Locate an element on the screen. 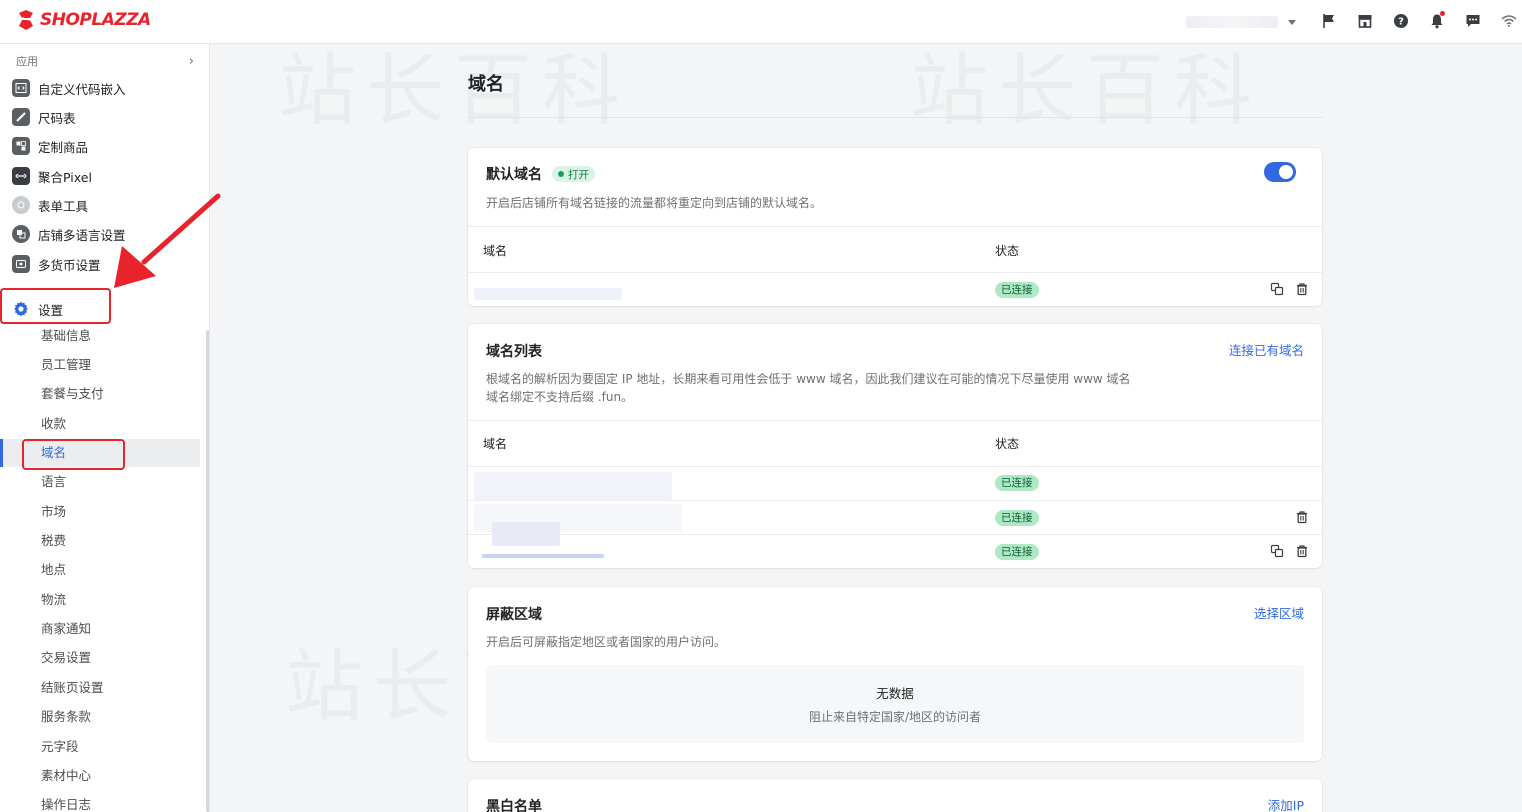 This screenshot has width=1522, height=812. empty-state-subtitle: 阻止来自特定国家/地区的访问者 is located at coordinates (895, 717).